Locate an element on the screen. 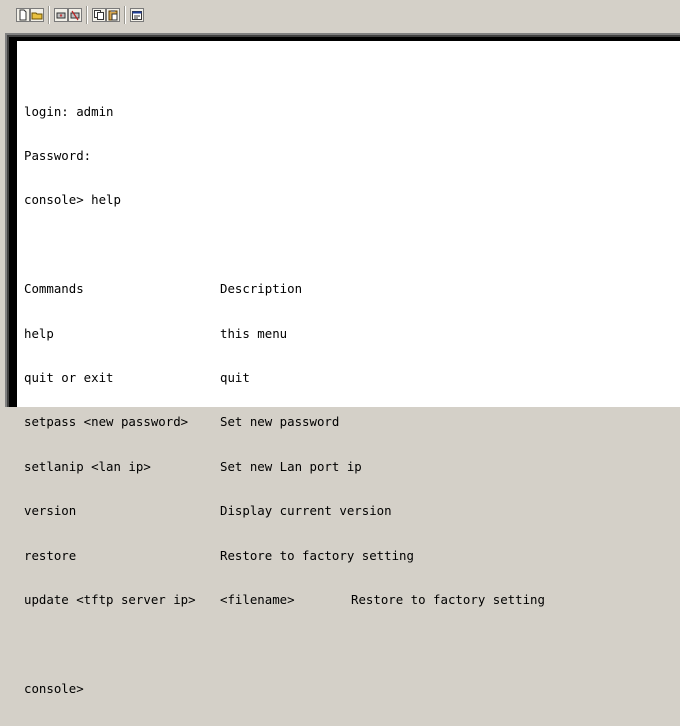 The width and height of the screenshot is (680, 726). header-command: Commands is located at coordinates (54, 289).